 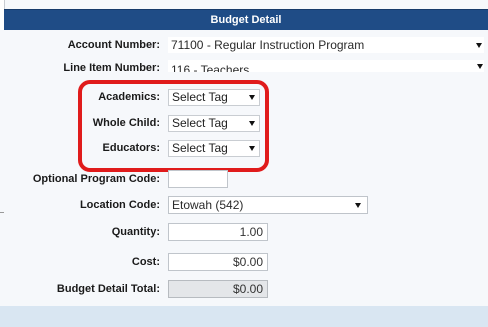 What do you see at coordinates (246, 19) in the screenshot?
I see `panel-header: Budget Detail` at bounding box center [246, 19].